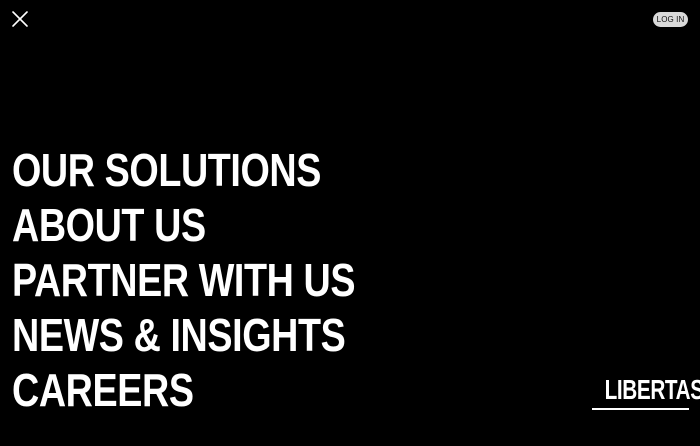 This screenshot has height=446, width=700. I want to click on brand-logo: LIBERTAS, so click(646, 392).